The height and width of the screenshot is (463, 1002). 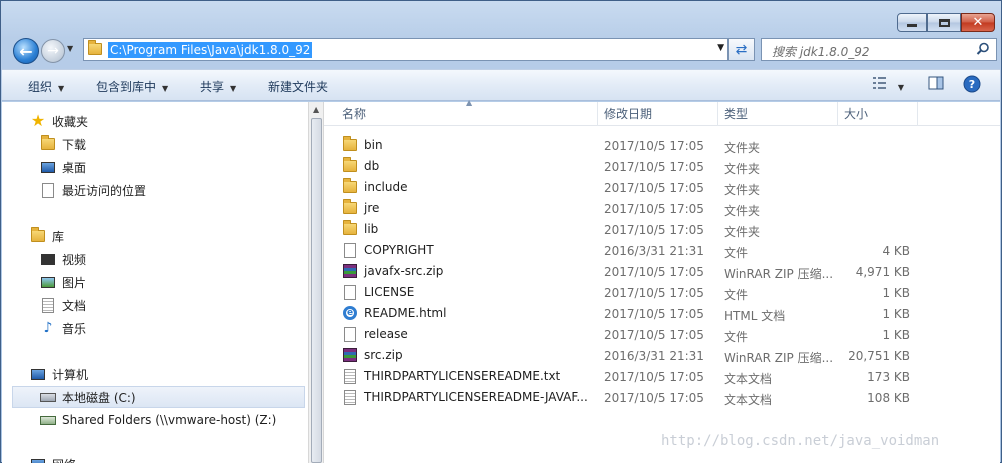 What do you see at coordinates (350, 271) in the screenshot?
I see `winrar-archive-icon` at bounding box center [350, 271].